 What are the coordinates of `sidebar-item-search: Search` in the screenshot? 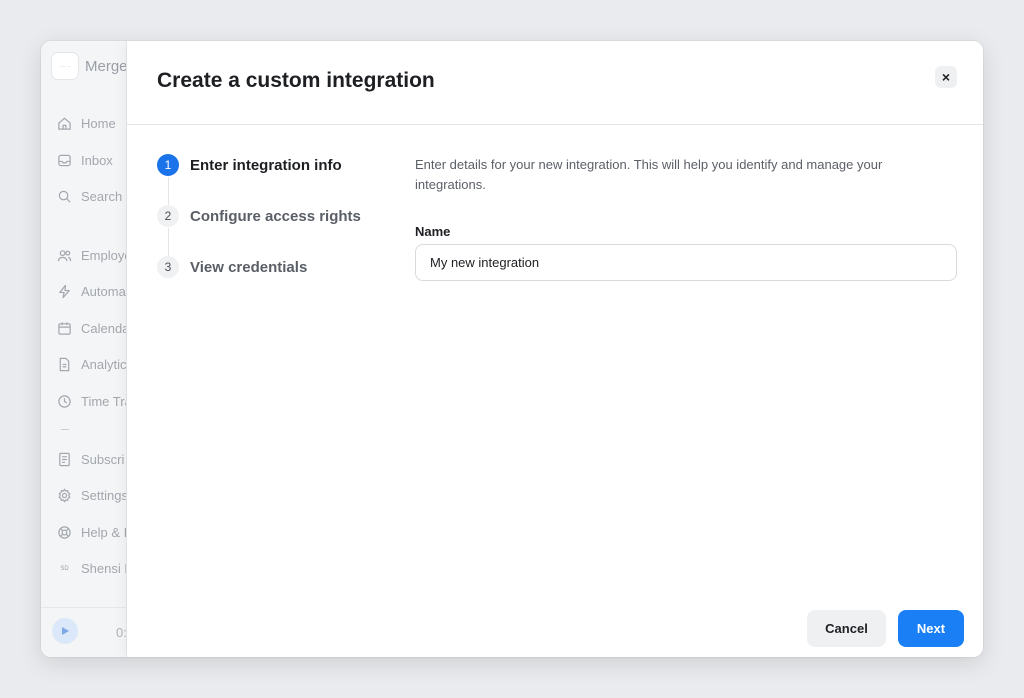 It's located at (89, 196).